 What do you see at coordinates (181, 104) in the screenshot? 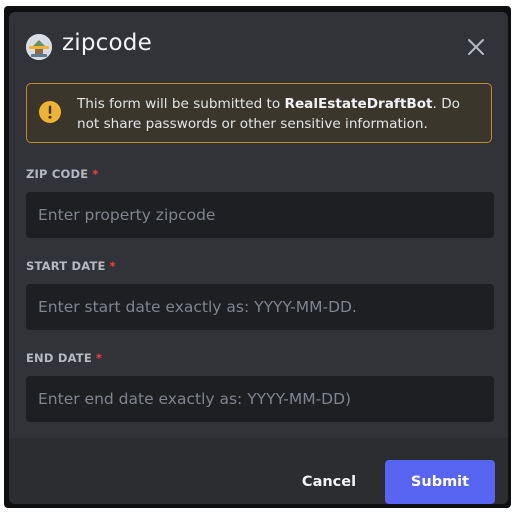
I see `notice-prefix: This form will be submitted to` at bounding box center [181, 104].